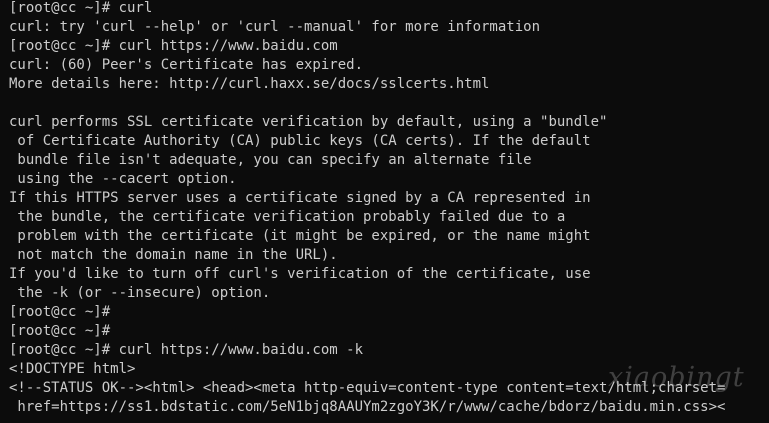 This screenshot has height=423, width=769. I want to click on terminal-line: not match the domain name in the URL)., so click(173, 255).